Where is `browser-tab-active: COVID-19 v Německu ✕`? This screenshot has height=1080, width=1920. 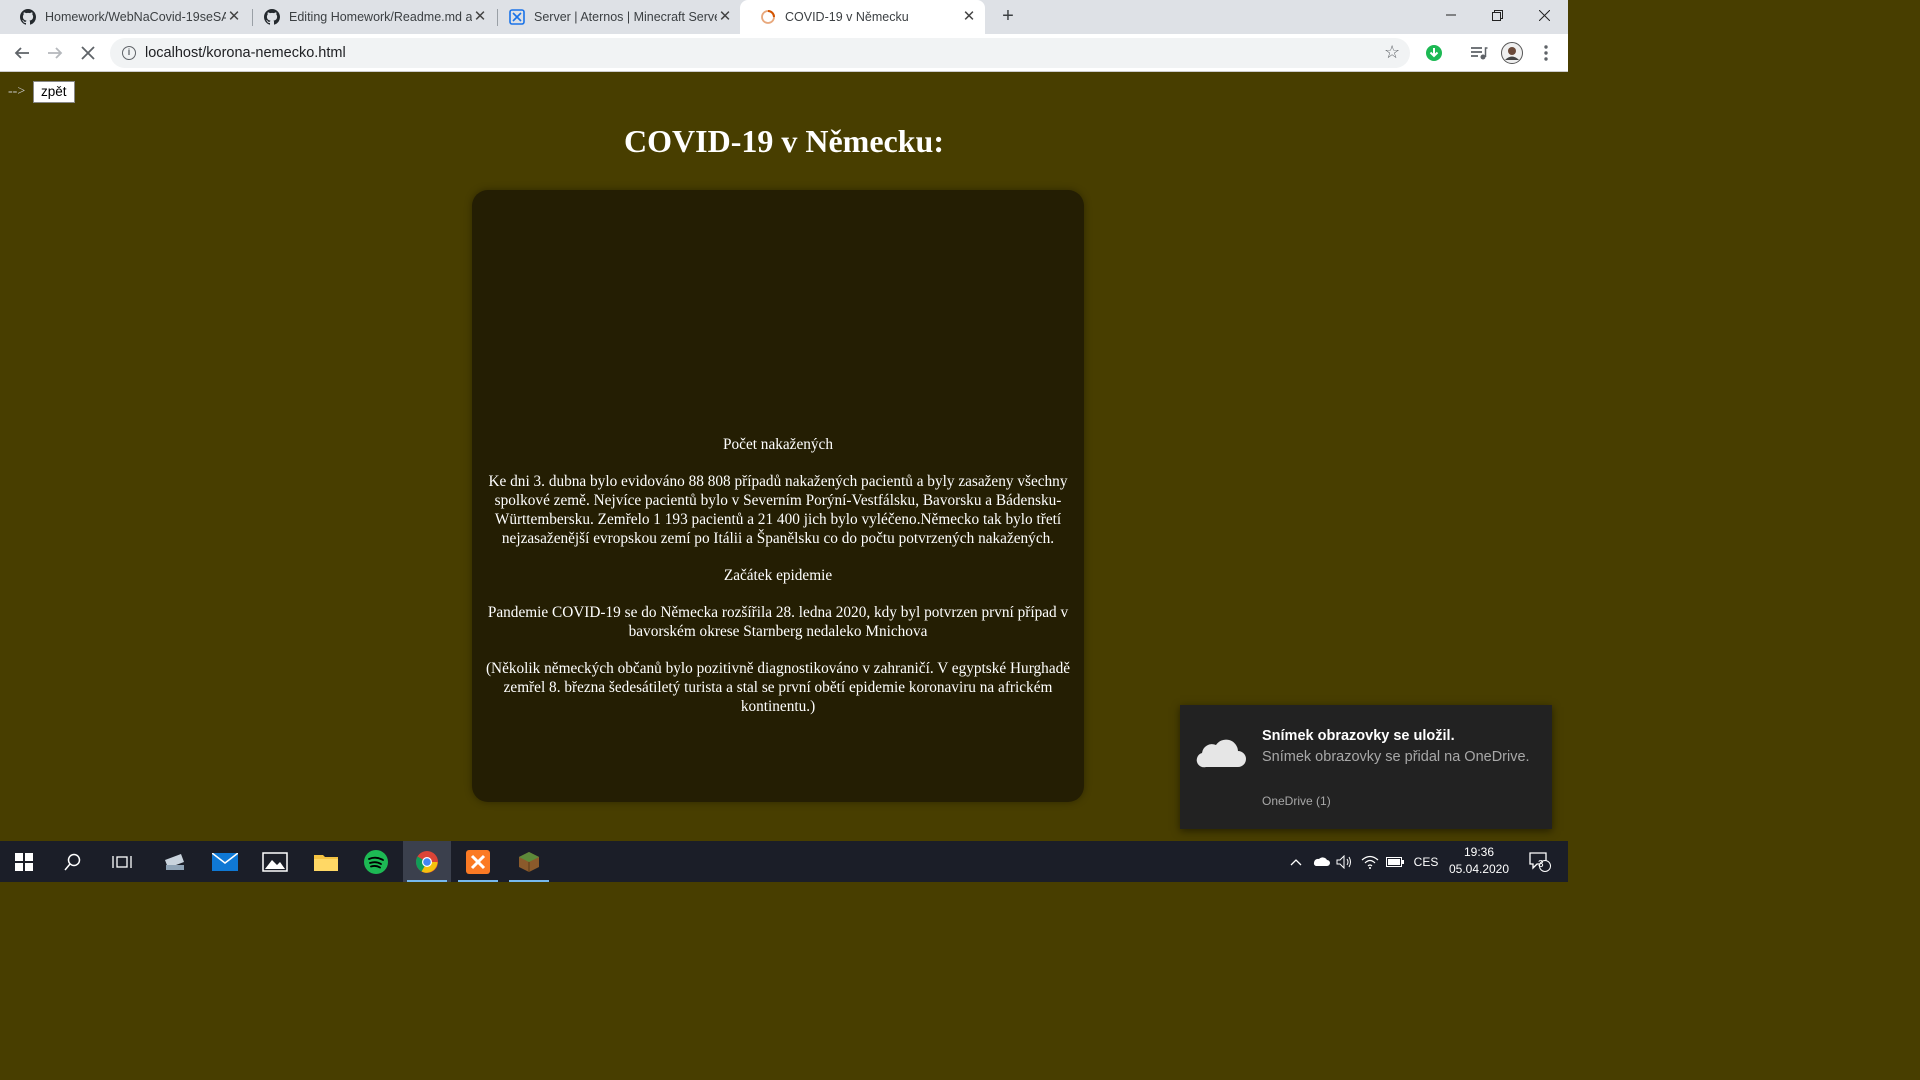
browser-tab-active: COVID-19 v Německu ✕ is located at coordinates (862, 17).